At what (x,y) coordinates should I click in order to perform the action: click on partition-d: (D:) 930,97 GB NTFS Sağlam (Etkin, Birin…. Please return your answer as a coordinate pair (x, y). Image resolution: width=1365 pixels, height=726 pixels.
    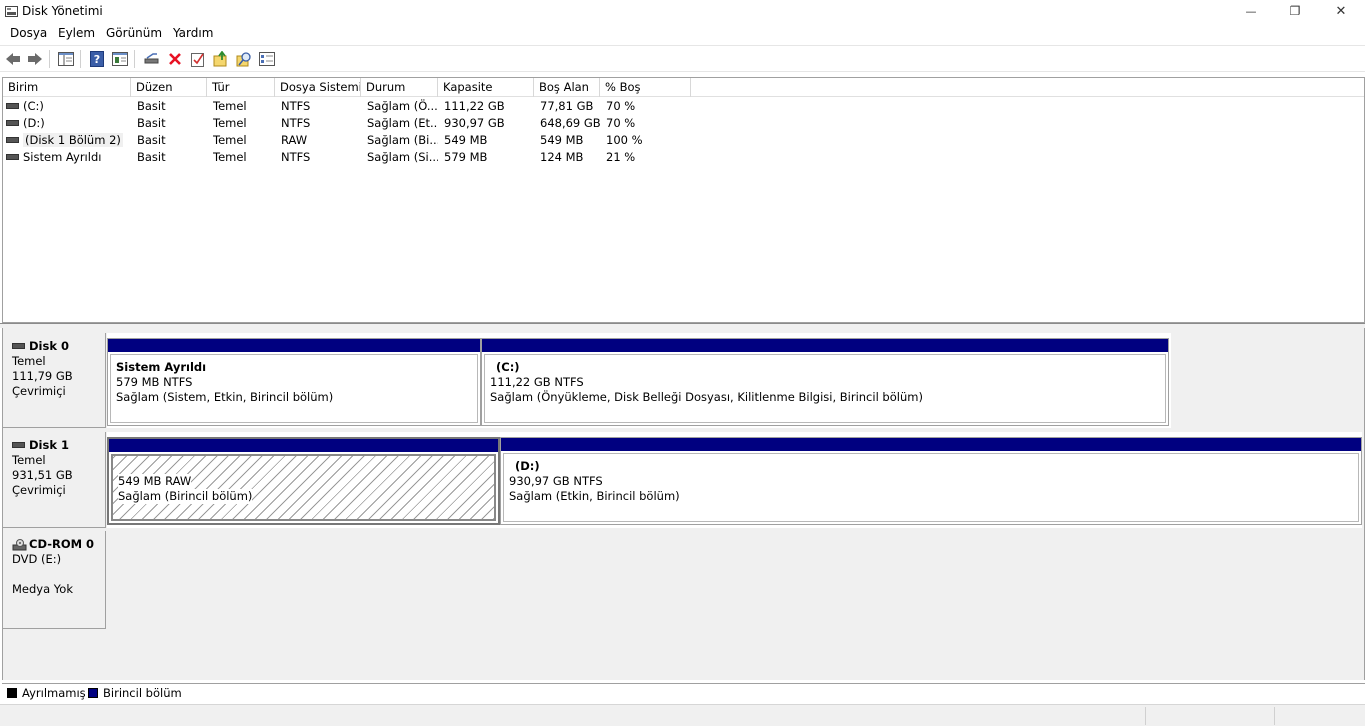
    Looking at the image, I should click on (931, 481).